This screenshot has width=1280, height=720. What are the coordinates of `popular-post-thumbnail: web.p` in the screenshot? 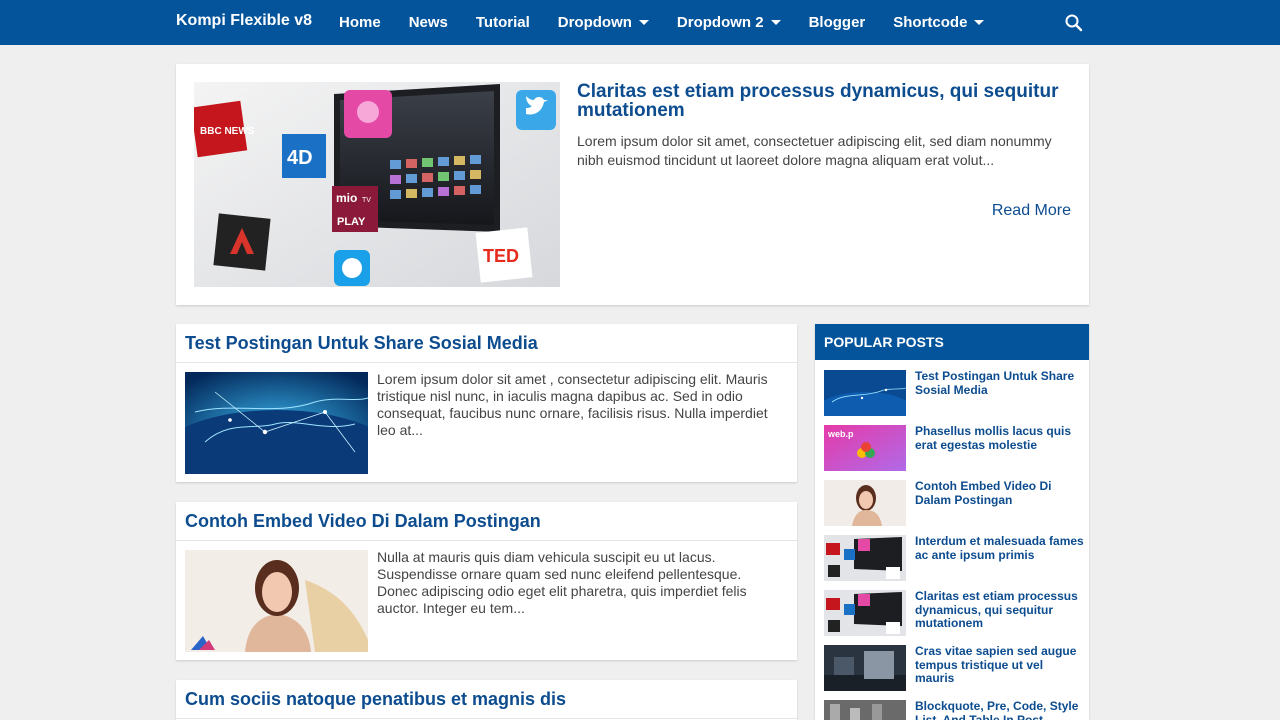 It's located at (865, 448).